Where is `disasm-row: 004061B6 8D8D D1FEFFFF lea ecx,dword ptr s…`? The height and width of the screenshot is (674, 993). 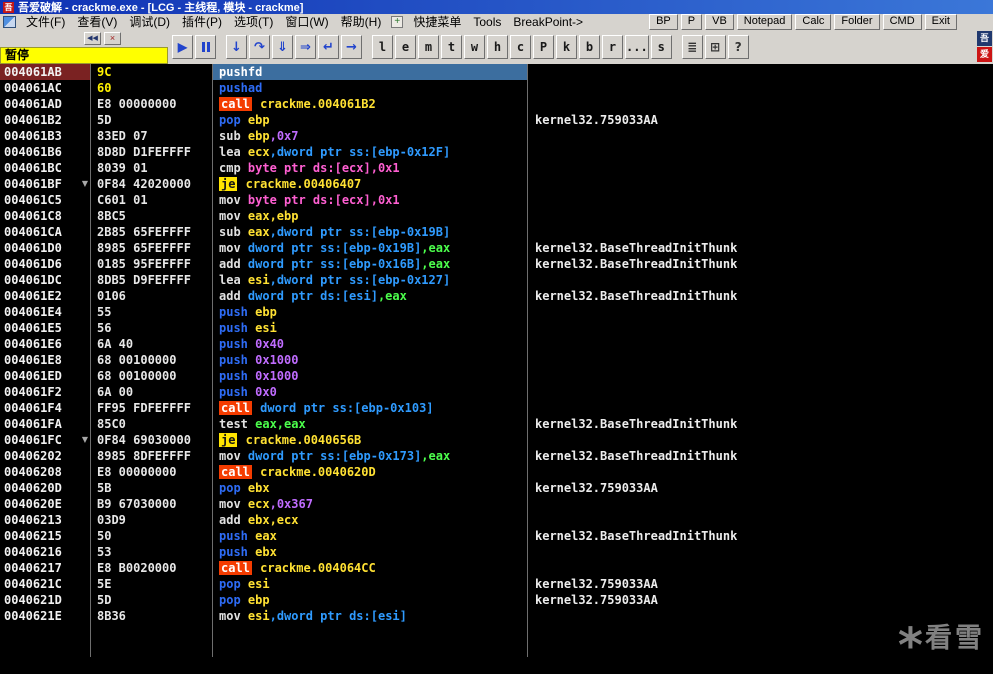 disasm-row: 004061B6 8D8D D1FEFFFF lea ecx,dword ptr s… is located at coordinates (496, 152).